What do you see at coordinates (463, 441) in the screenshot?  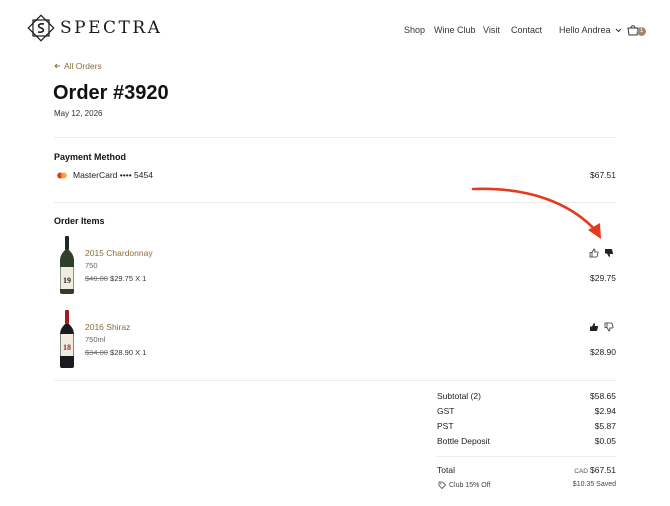 I see `bottle-deposit-label: Bottle Deposit` at bounding box center [463, 441].